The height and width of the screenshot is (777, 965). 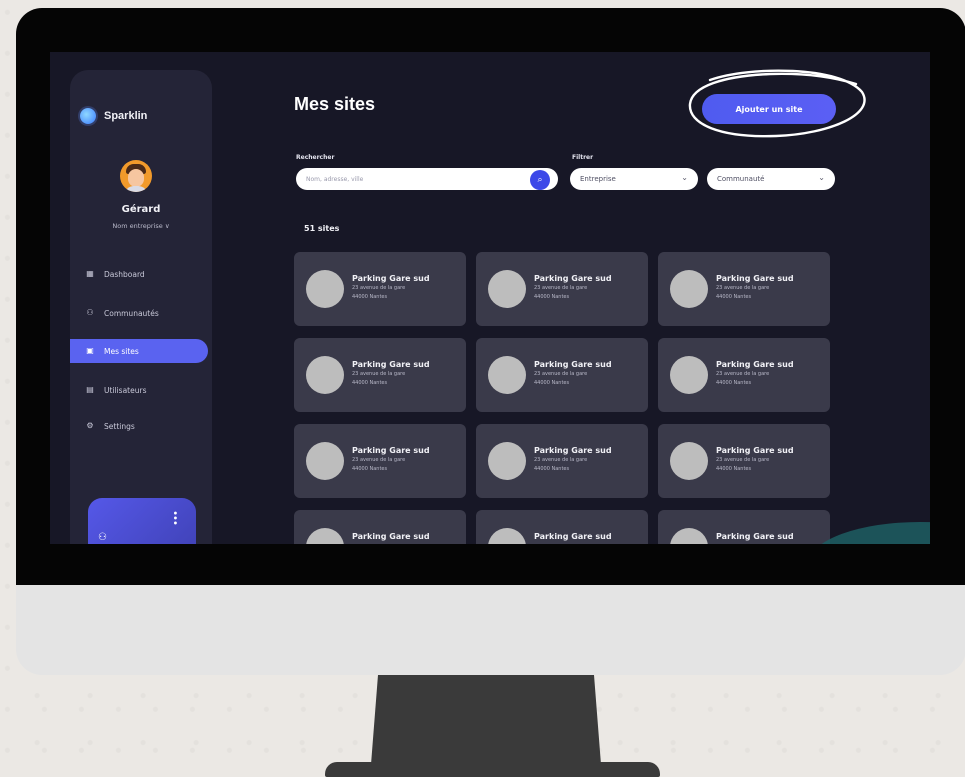 I want to click on page-title: Mes sites, so click(x=335, y=104).